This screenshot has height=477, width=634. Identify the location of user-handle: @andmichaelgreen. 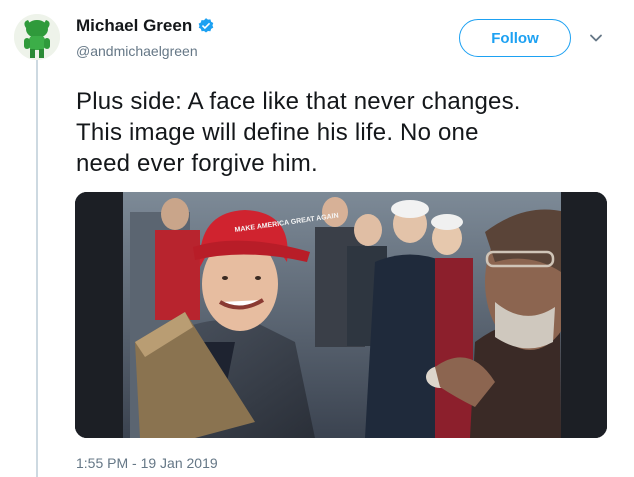
(137, 51).